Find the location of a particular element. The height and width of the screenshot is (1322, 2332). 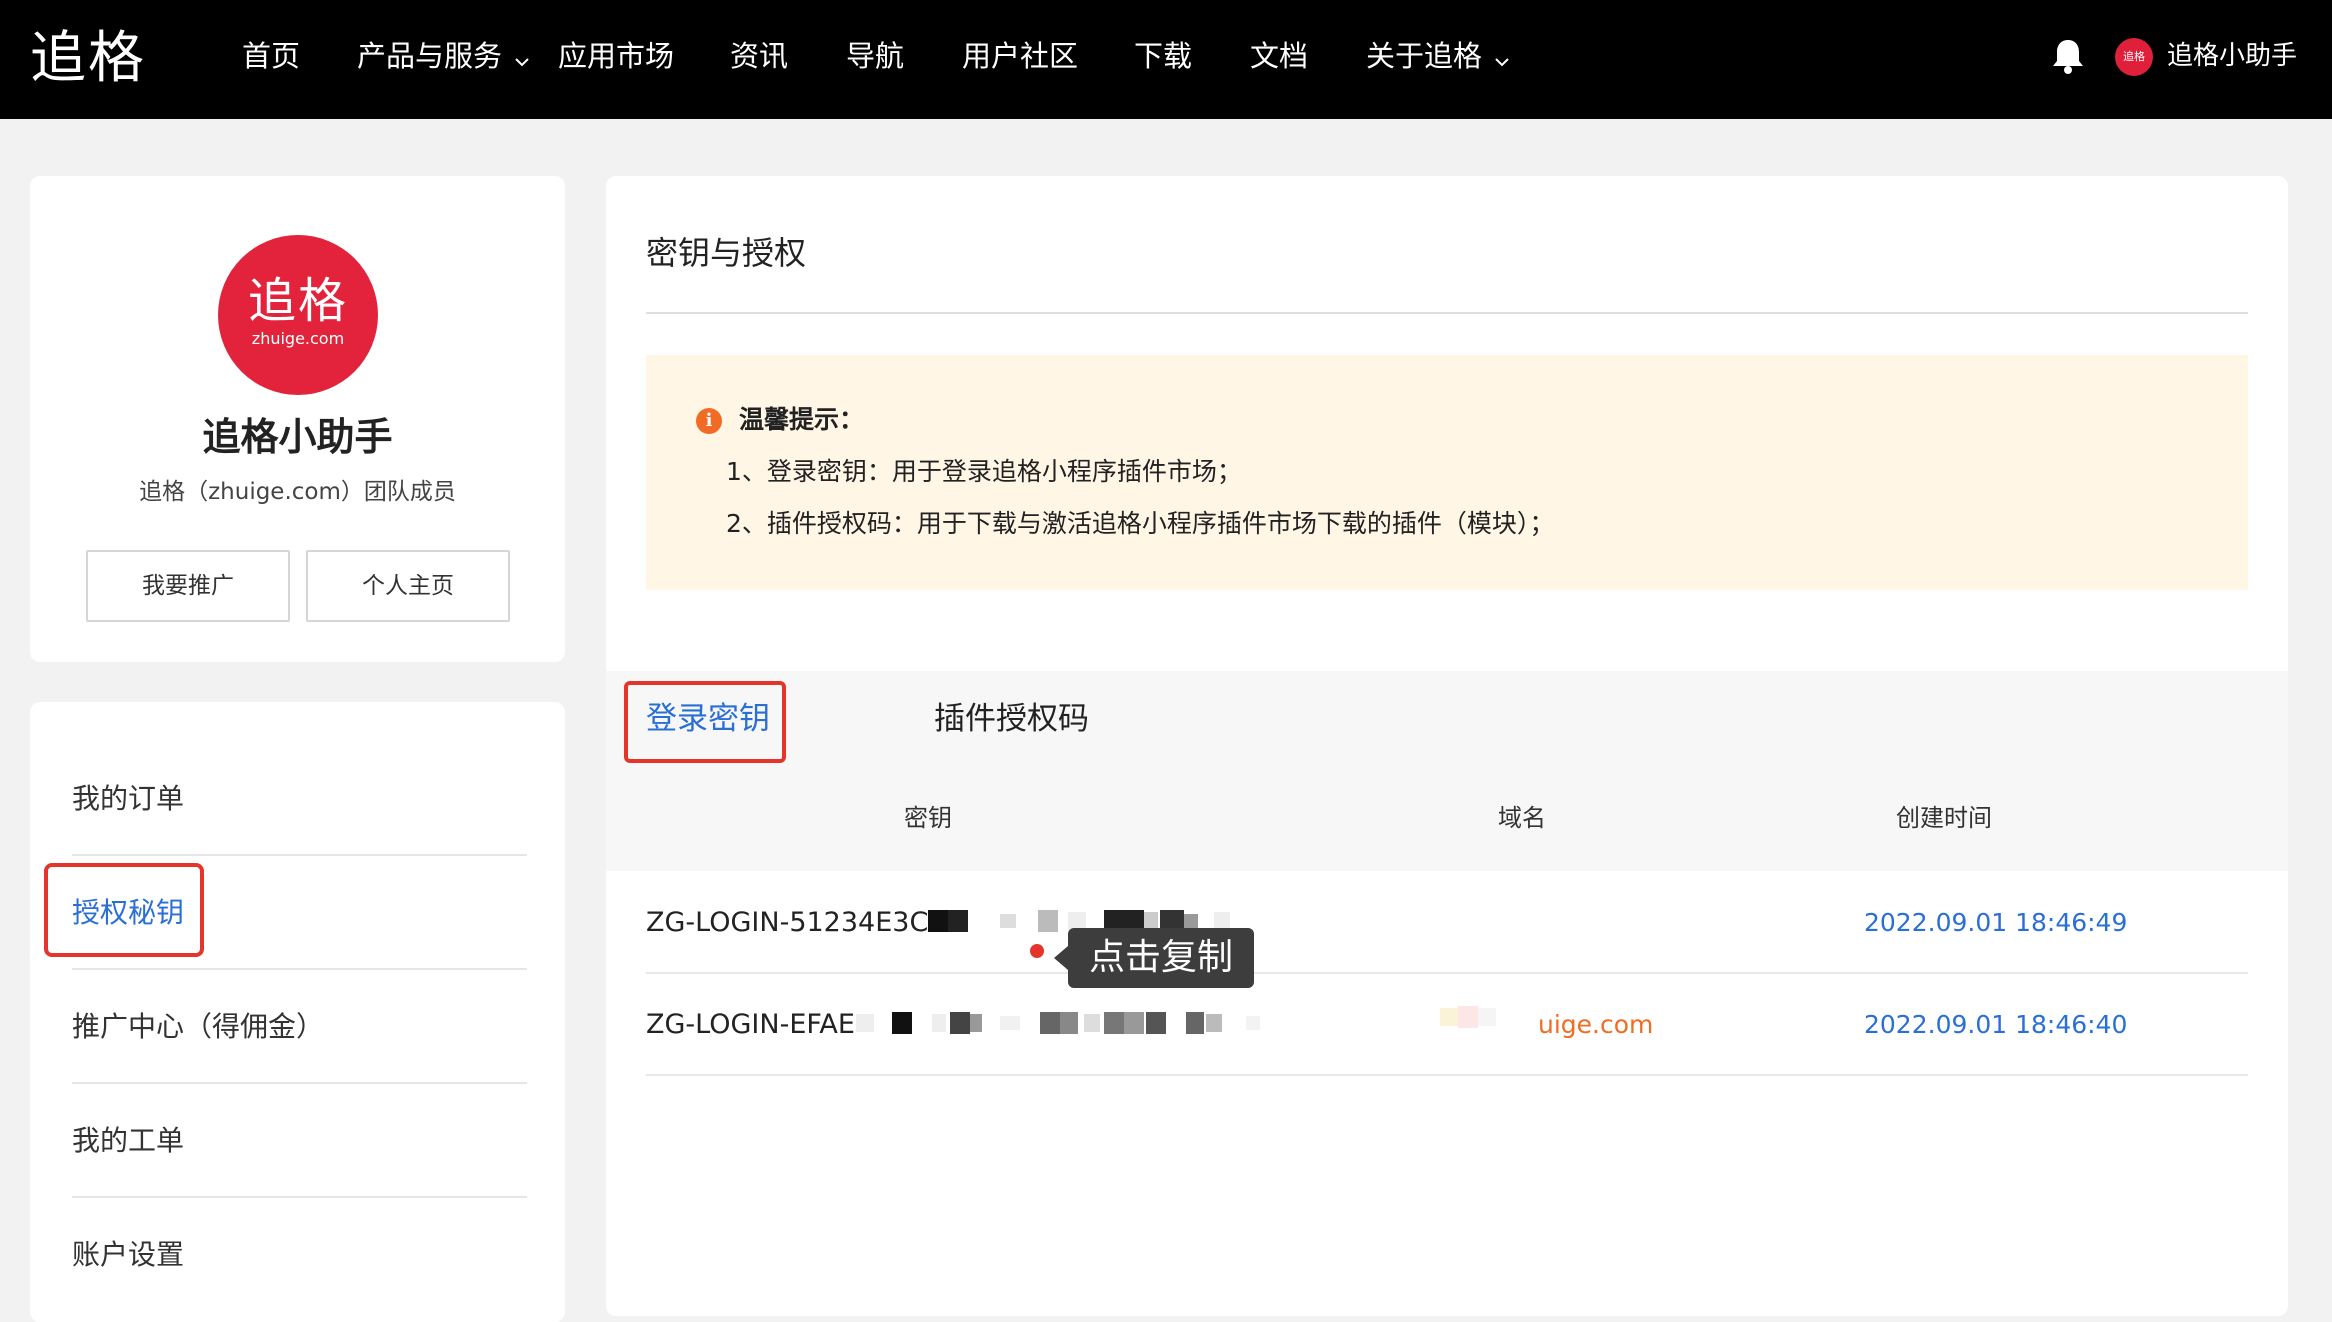

nav-about: 关于追格 is located at coordinates (1438, 56).